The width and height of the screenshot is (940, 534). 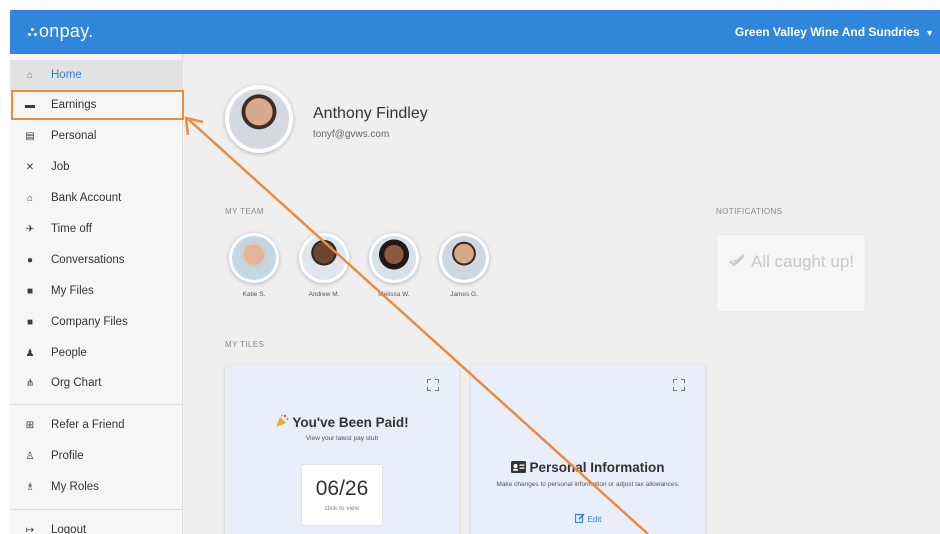 I want to click on sidebar-item-label: Time off, so click(x=71, y=229).